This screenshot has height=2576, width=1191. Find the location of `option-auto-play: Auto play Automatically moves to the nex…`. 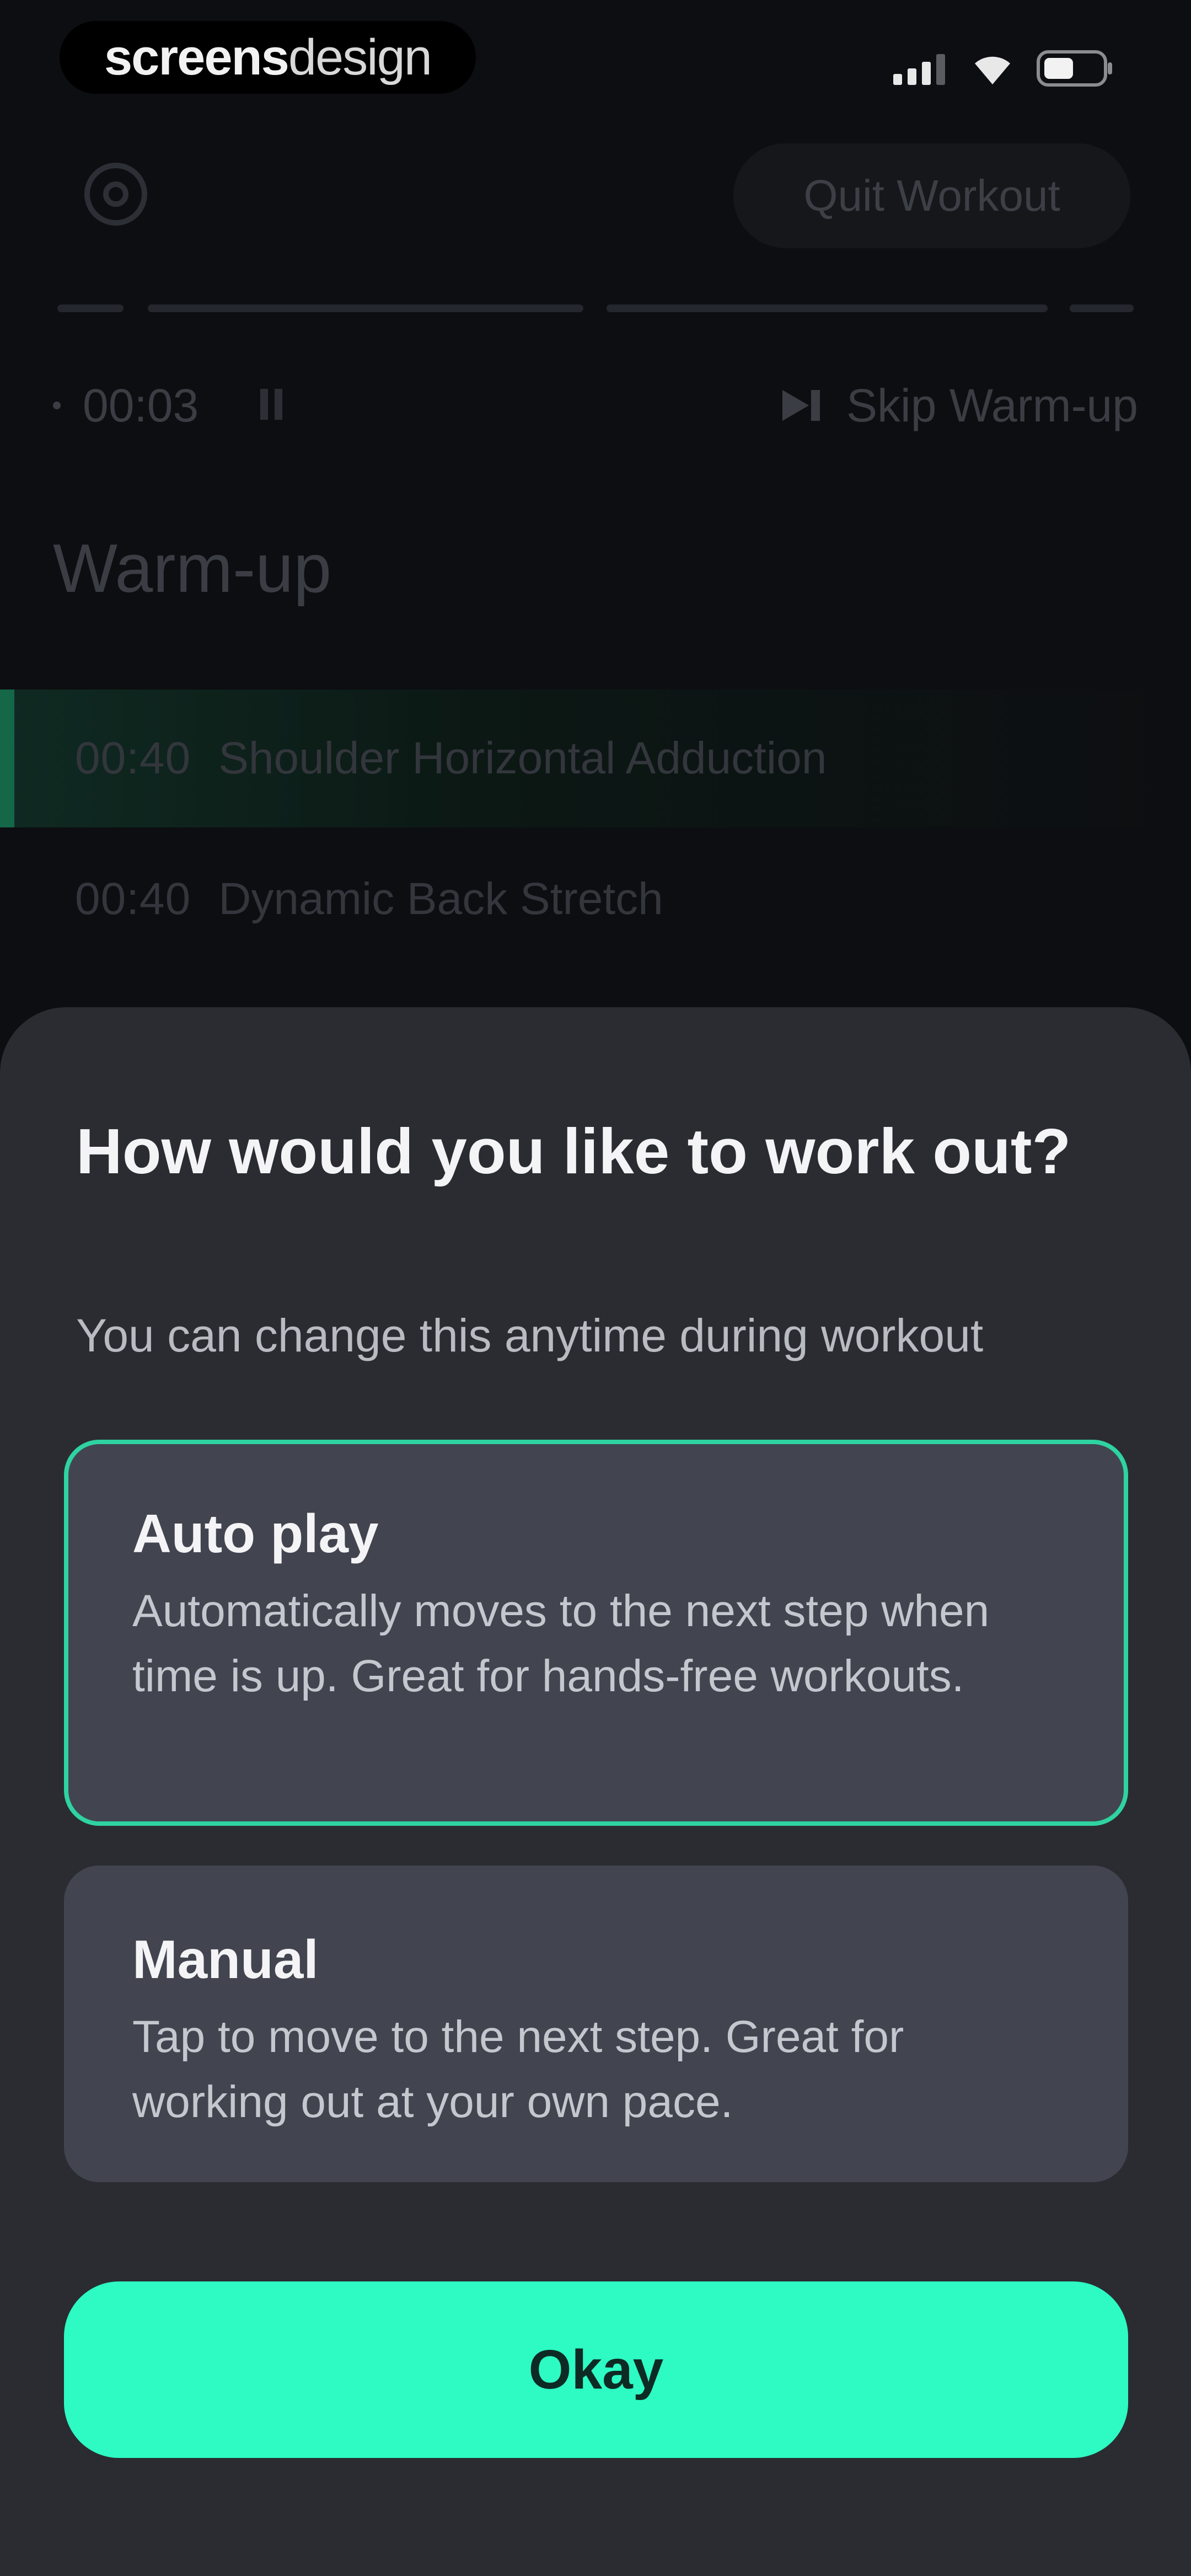

option-auto-play: Auto play Automatically moves to the nex… is located at coordinates (596, 1633).